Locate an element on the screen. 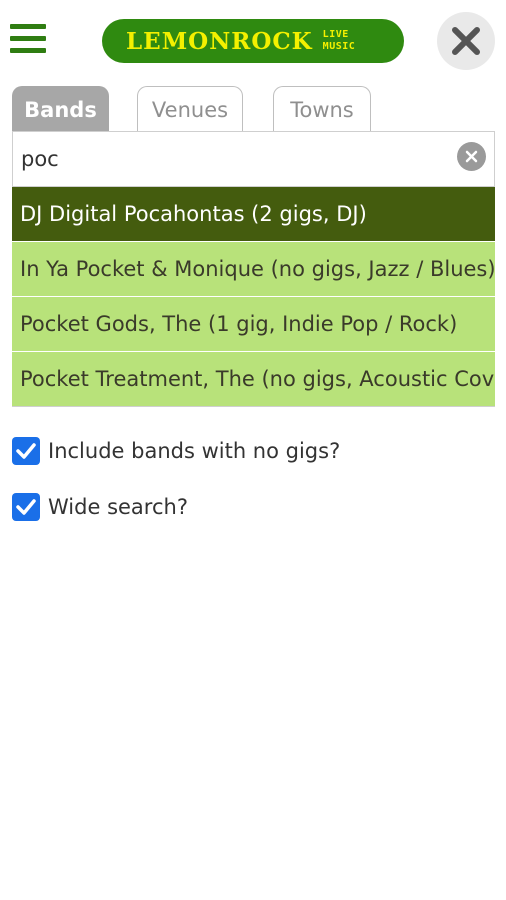  logo-subtitle-line-2: MUSIC is located at coordinates (339, 46).